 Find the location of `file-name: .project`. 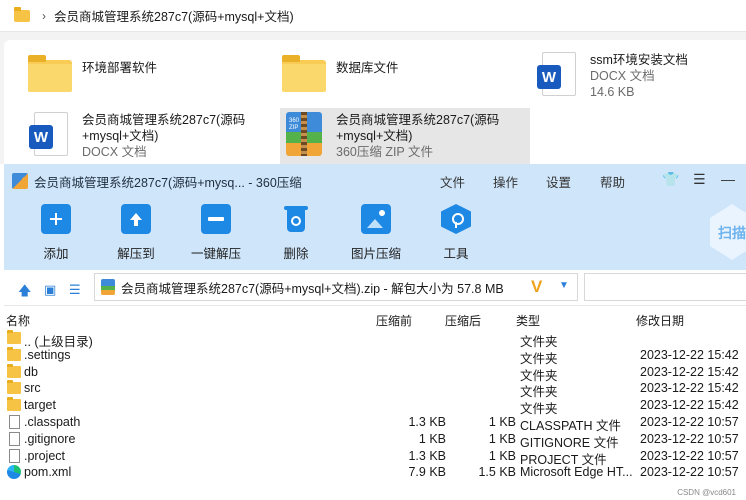

file-name: .project is located at coordinates (44, 456).